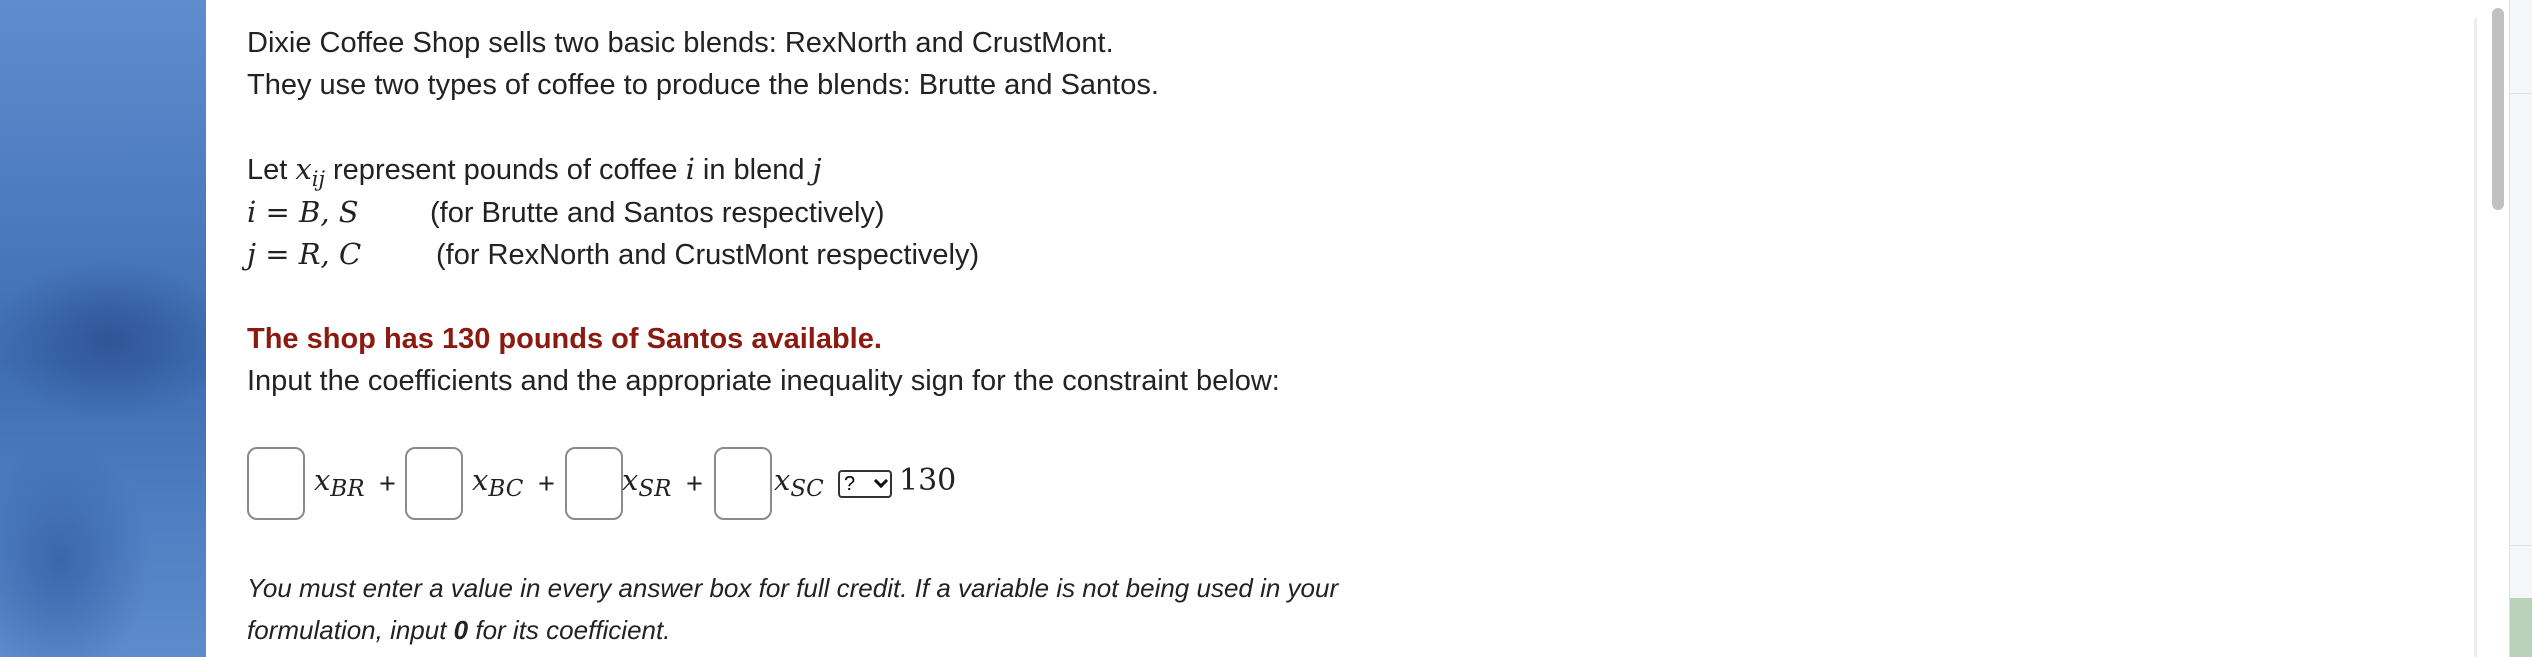 The image size is (2532, 657). Describe the element at coordinates (2520, 328) in the screenshot. I see `background-right-panel` at that location.